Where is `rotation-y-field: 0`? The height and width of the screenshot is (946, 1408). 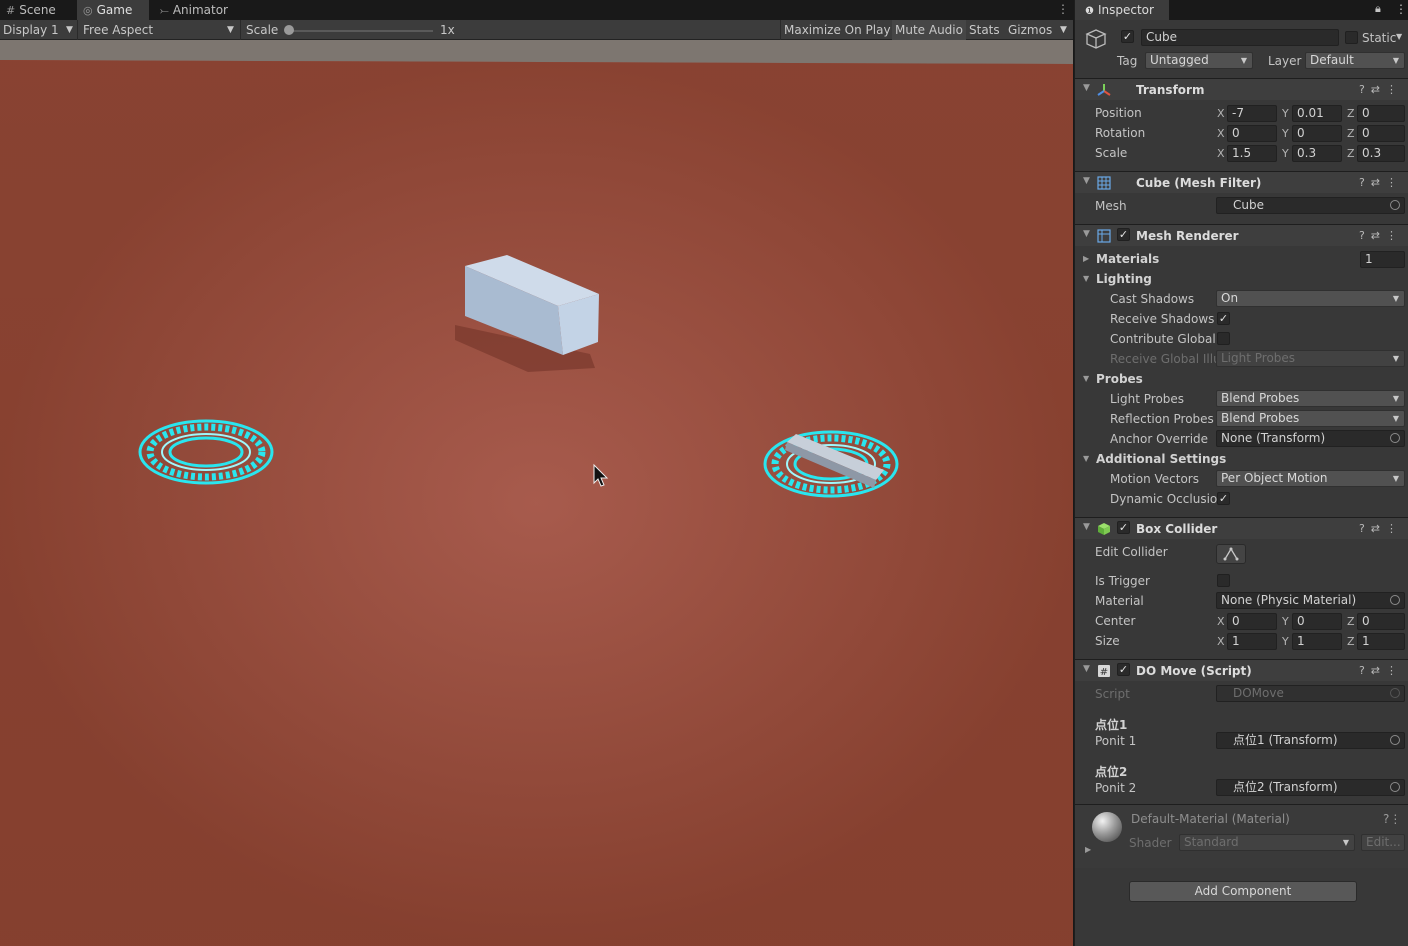 rotation-y-field: 0 is located at coordinates (1317, 133).